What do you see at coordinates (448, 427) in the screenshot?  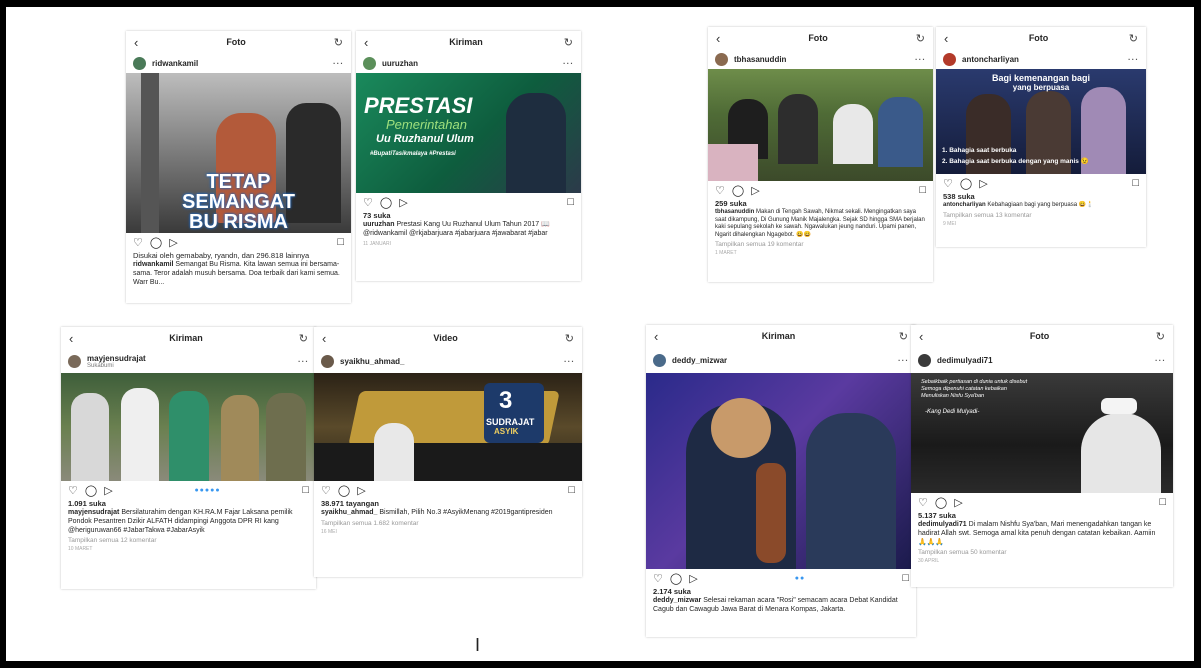 I see `post-video: 3 SUDRAJAT ASYIK` at bounding box center [448, 427].